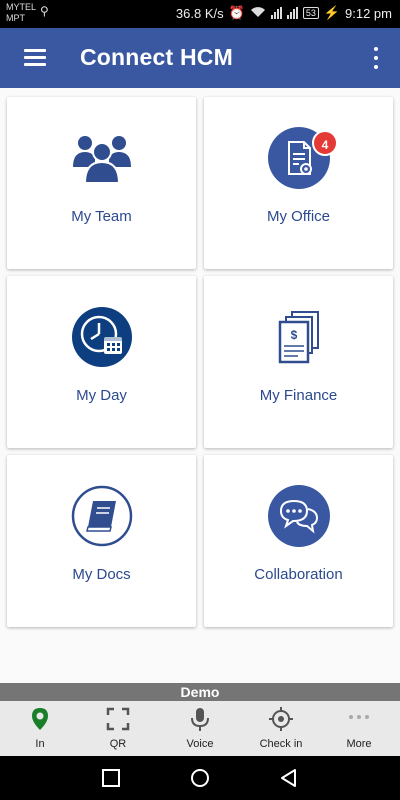  Describe the element at coordinates (118, 719) in the screenshot. I see `qr-scan-icon` at that location.